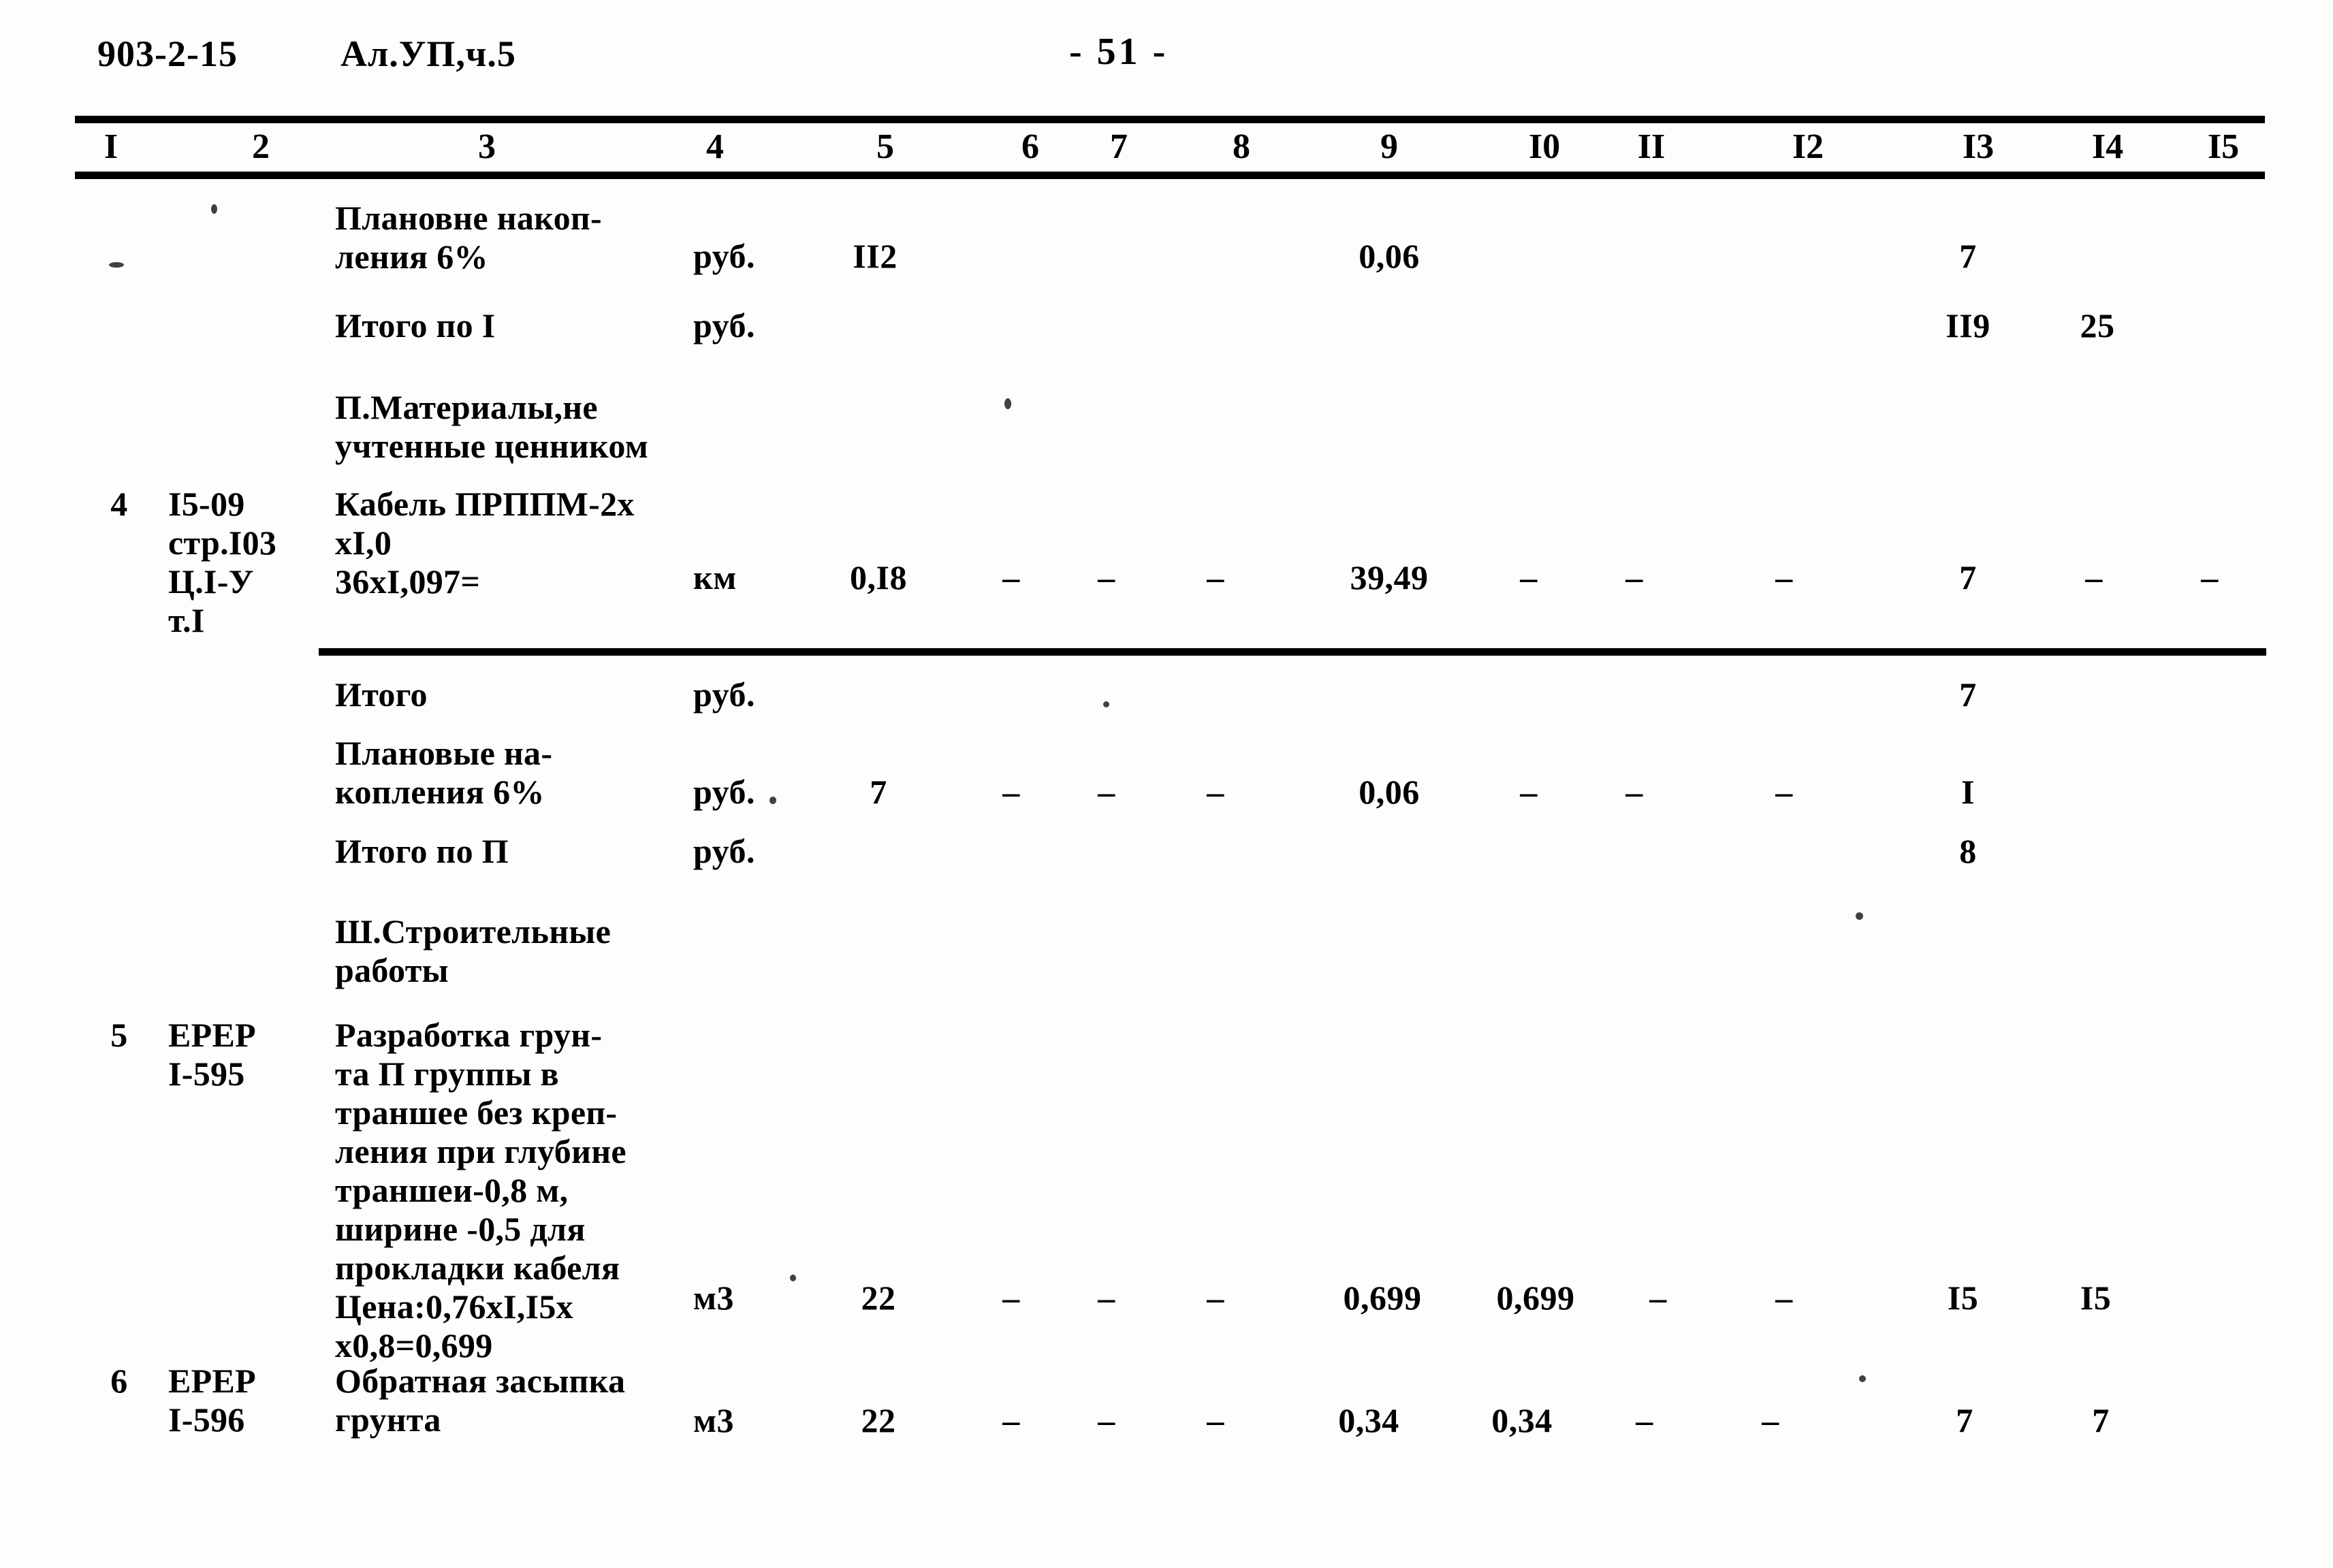  Describe the element at coordinates (2101, 1420) in the screenshot. I see `row-col14: 7` at that location.